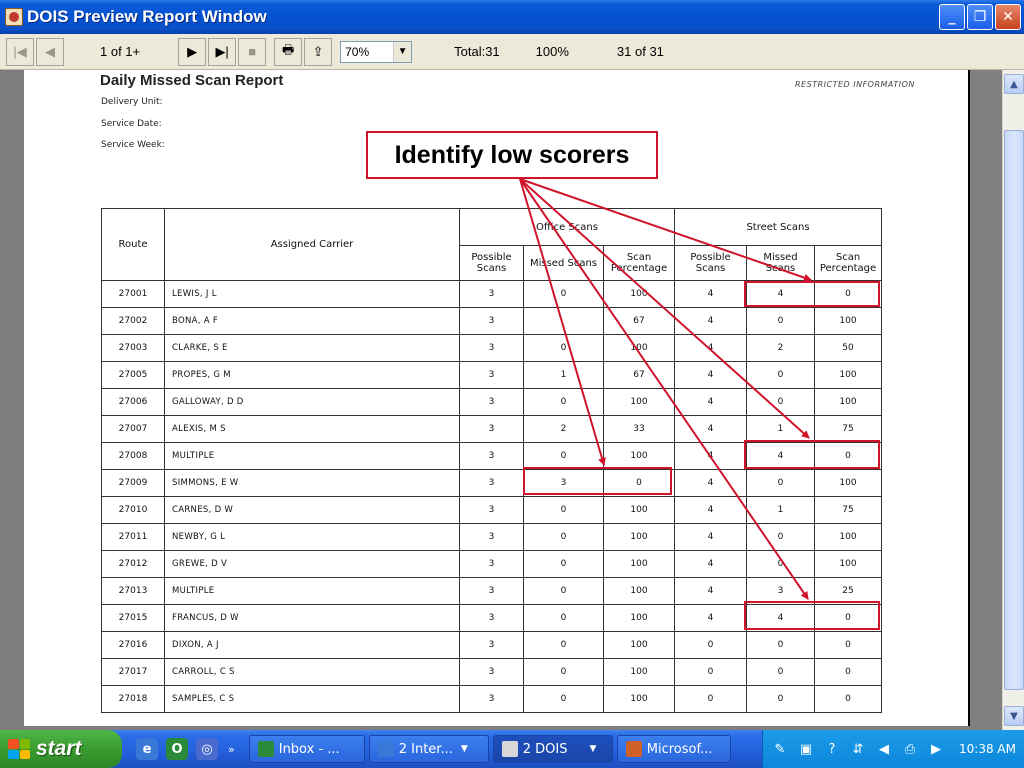  Describe the element at coordinates (265, 749) in the screenshot. I see `outlook-task-icon` at that location.